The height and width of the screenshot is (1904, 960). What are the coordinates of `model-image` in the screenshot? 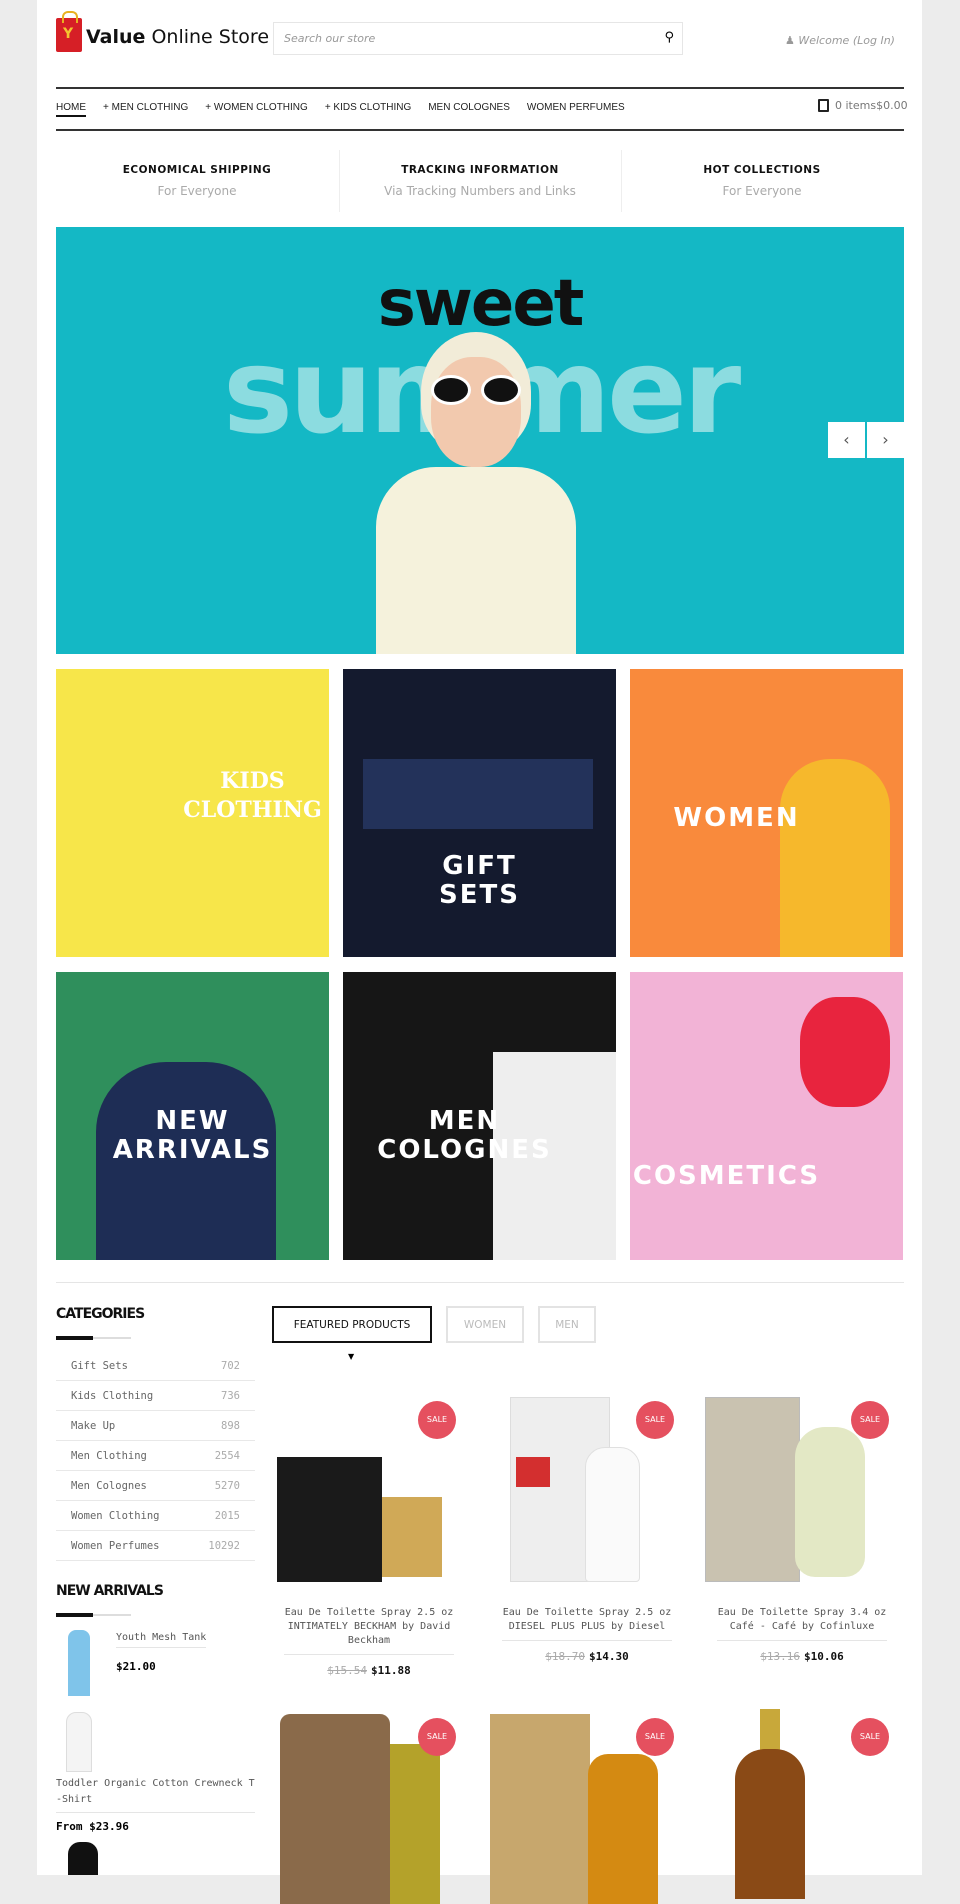 It's located at (835, 858).